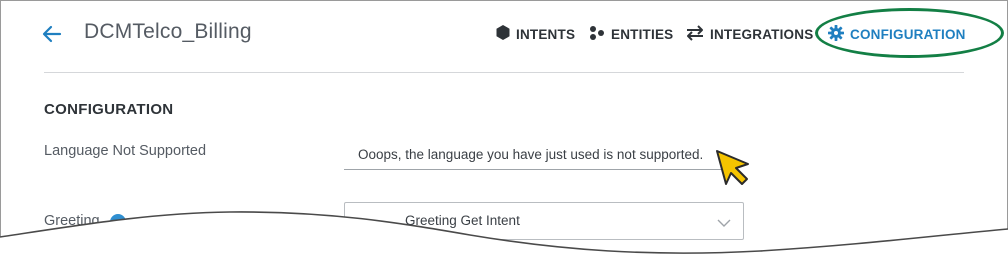 The width and height of the screenshot is (1008, 263). Describe the element at coordinates (52, 34) in the screenshot. I see `back-arrow-icon` at that location.